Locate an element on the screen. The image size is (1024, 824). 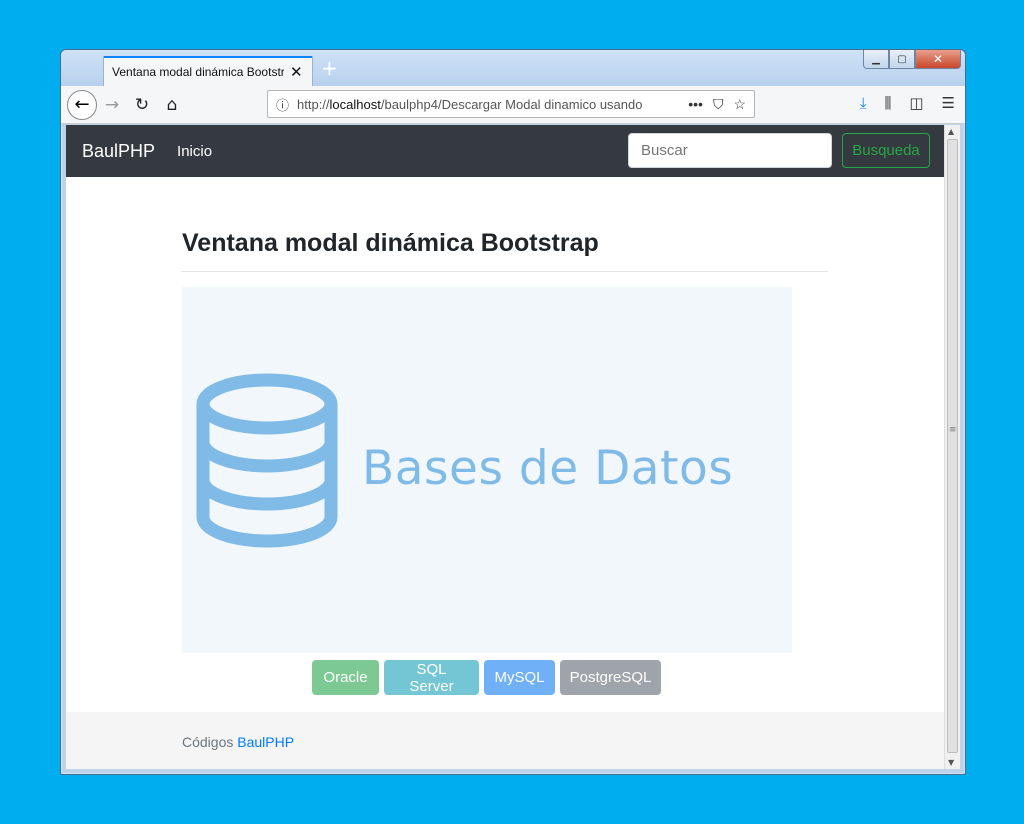
title-divider is located at coordinates (505, 271).